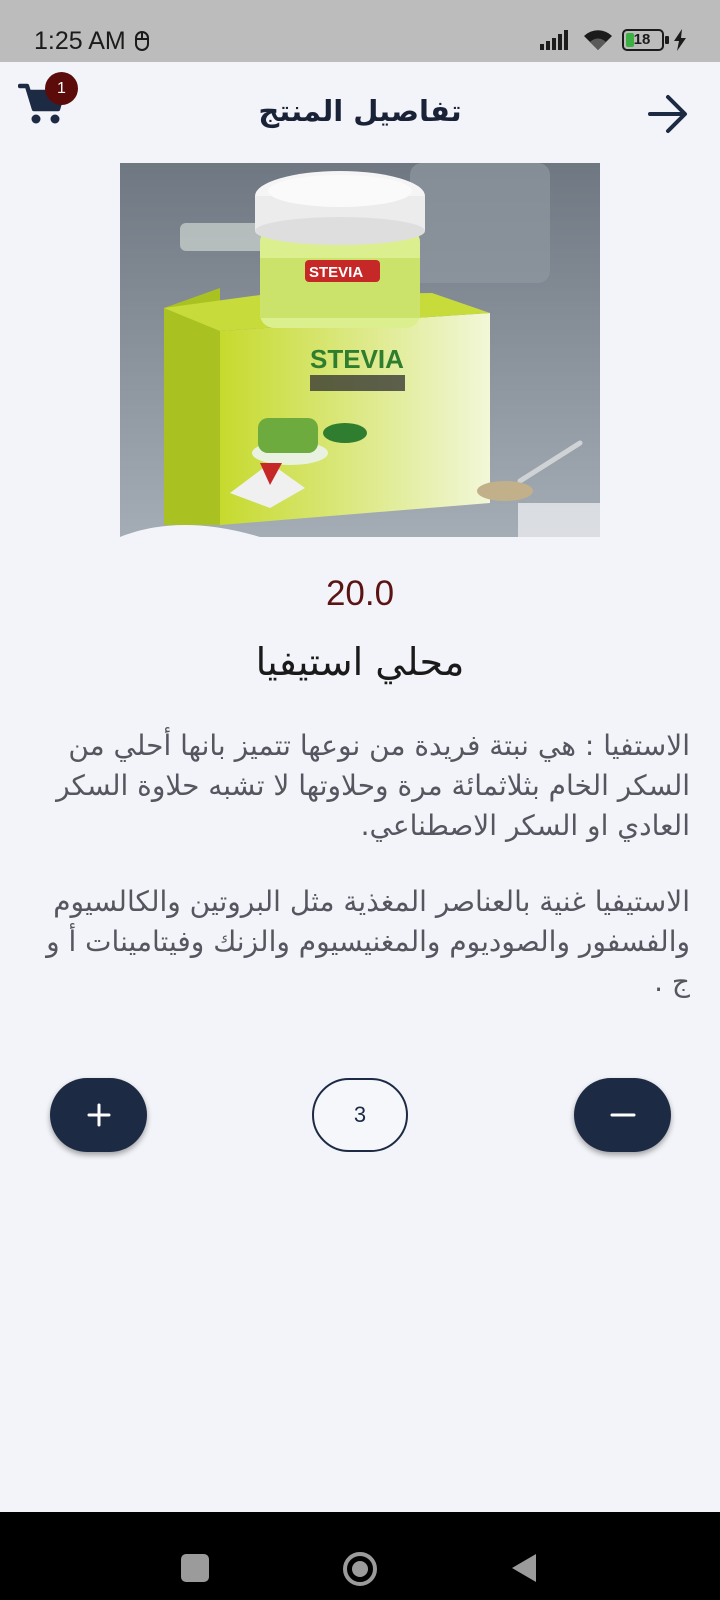 The image size is (720, 1600). What do you see at coordinates (360, 31) in the screenshot?
I see `status-bar: 1:25 AM 18` at bounding box center [360, 31].